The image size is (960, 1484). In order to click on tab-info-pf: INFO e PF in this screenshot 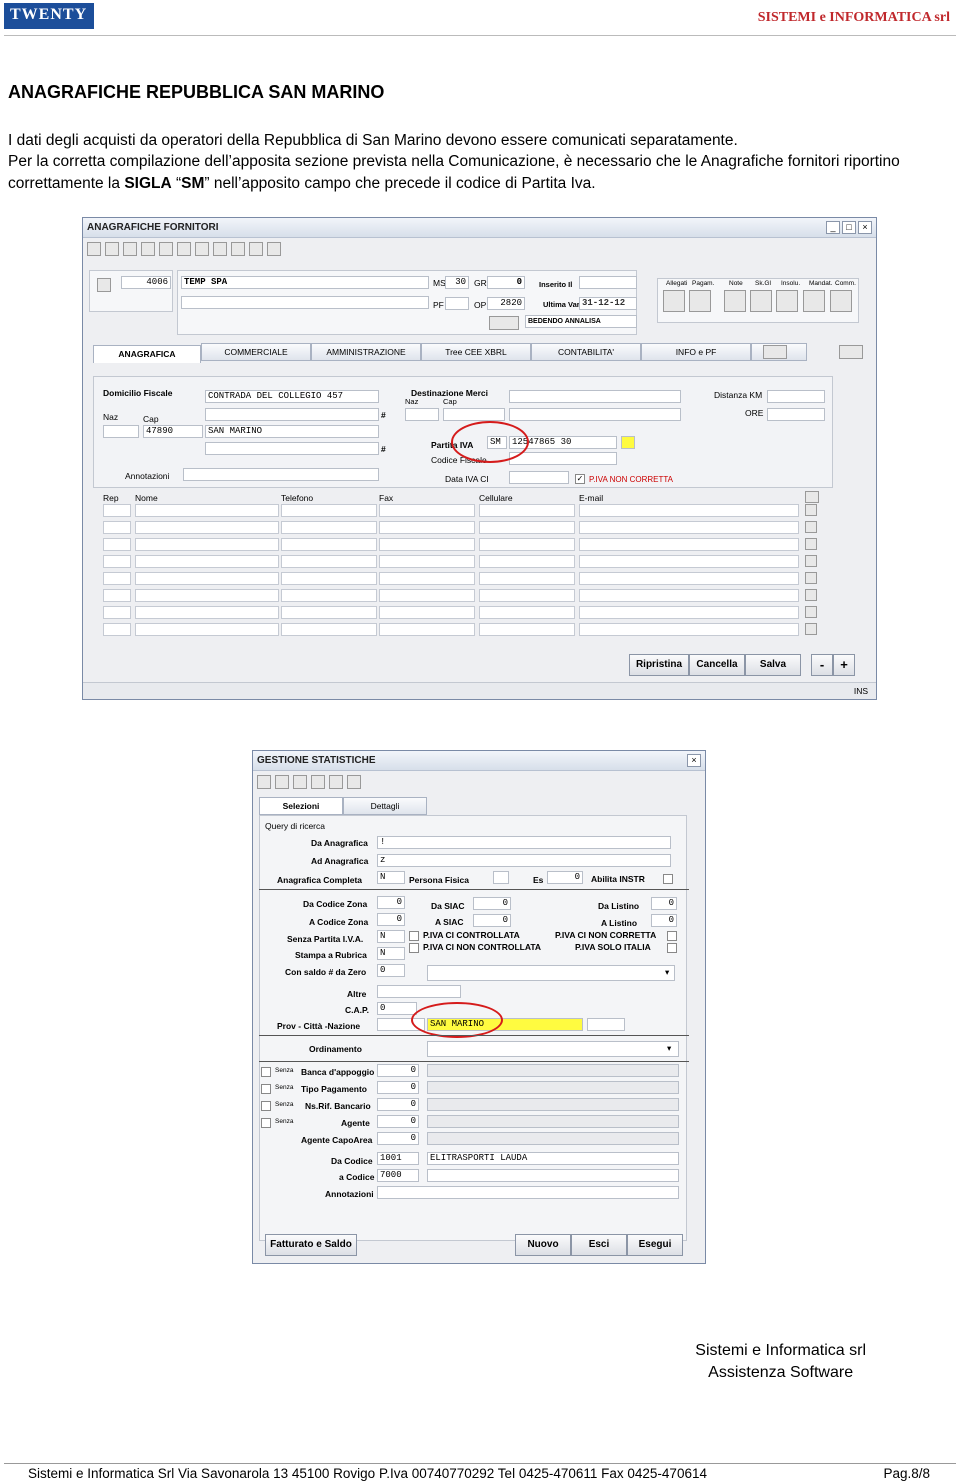, I will do `click(696, 352)`.